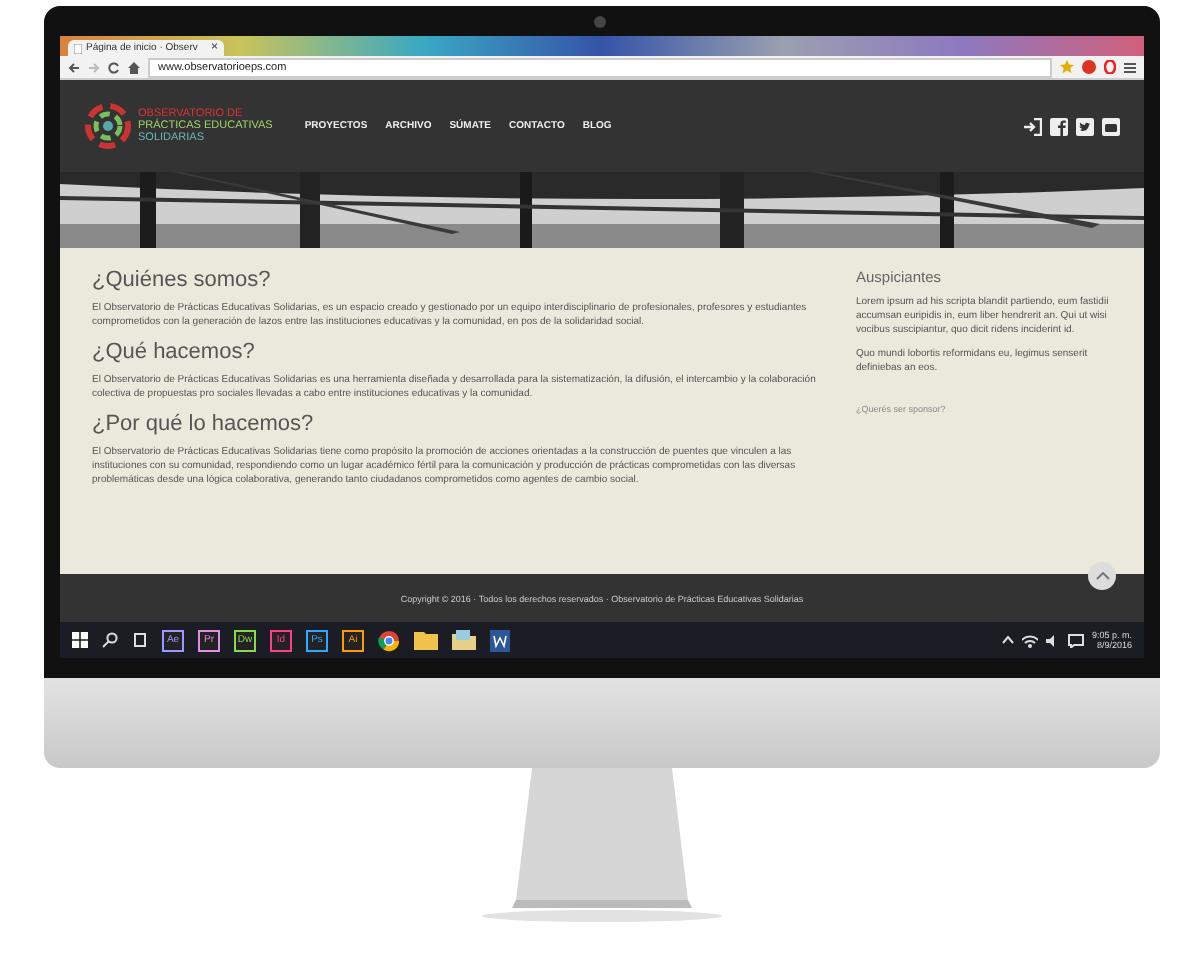 This screenshot has height=960, width=1202. Describe the element at coordinates (182, 280) in the screenshot. I see `section-heading: ¿Quiénes somos?` at that location.